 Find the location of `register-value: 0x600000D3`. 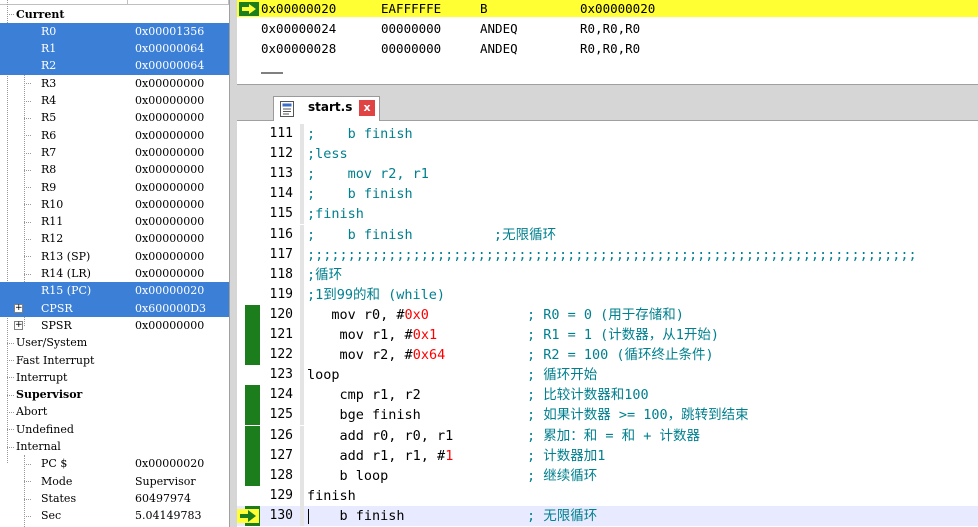

register-value: 0x600000D3 is located at coordinates (170, 308).